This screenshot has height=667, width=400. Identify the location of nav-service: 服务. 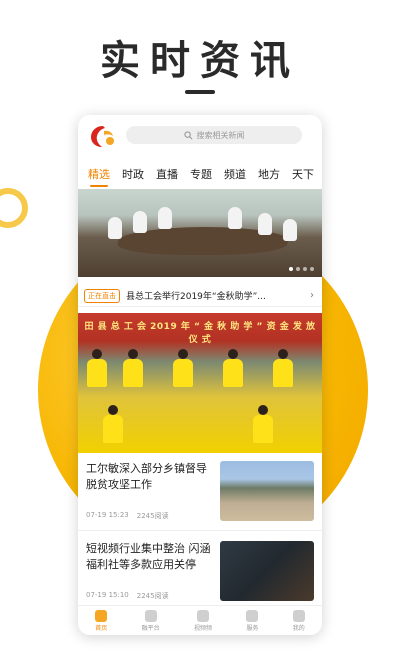
(252, 620).